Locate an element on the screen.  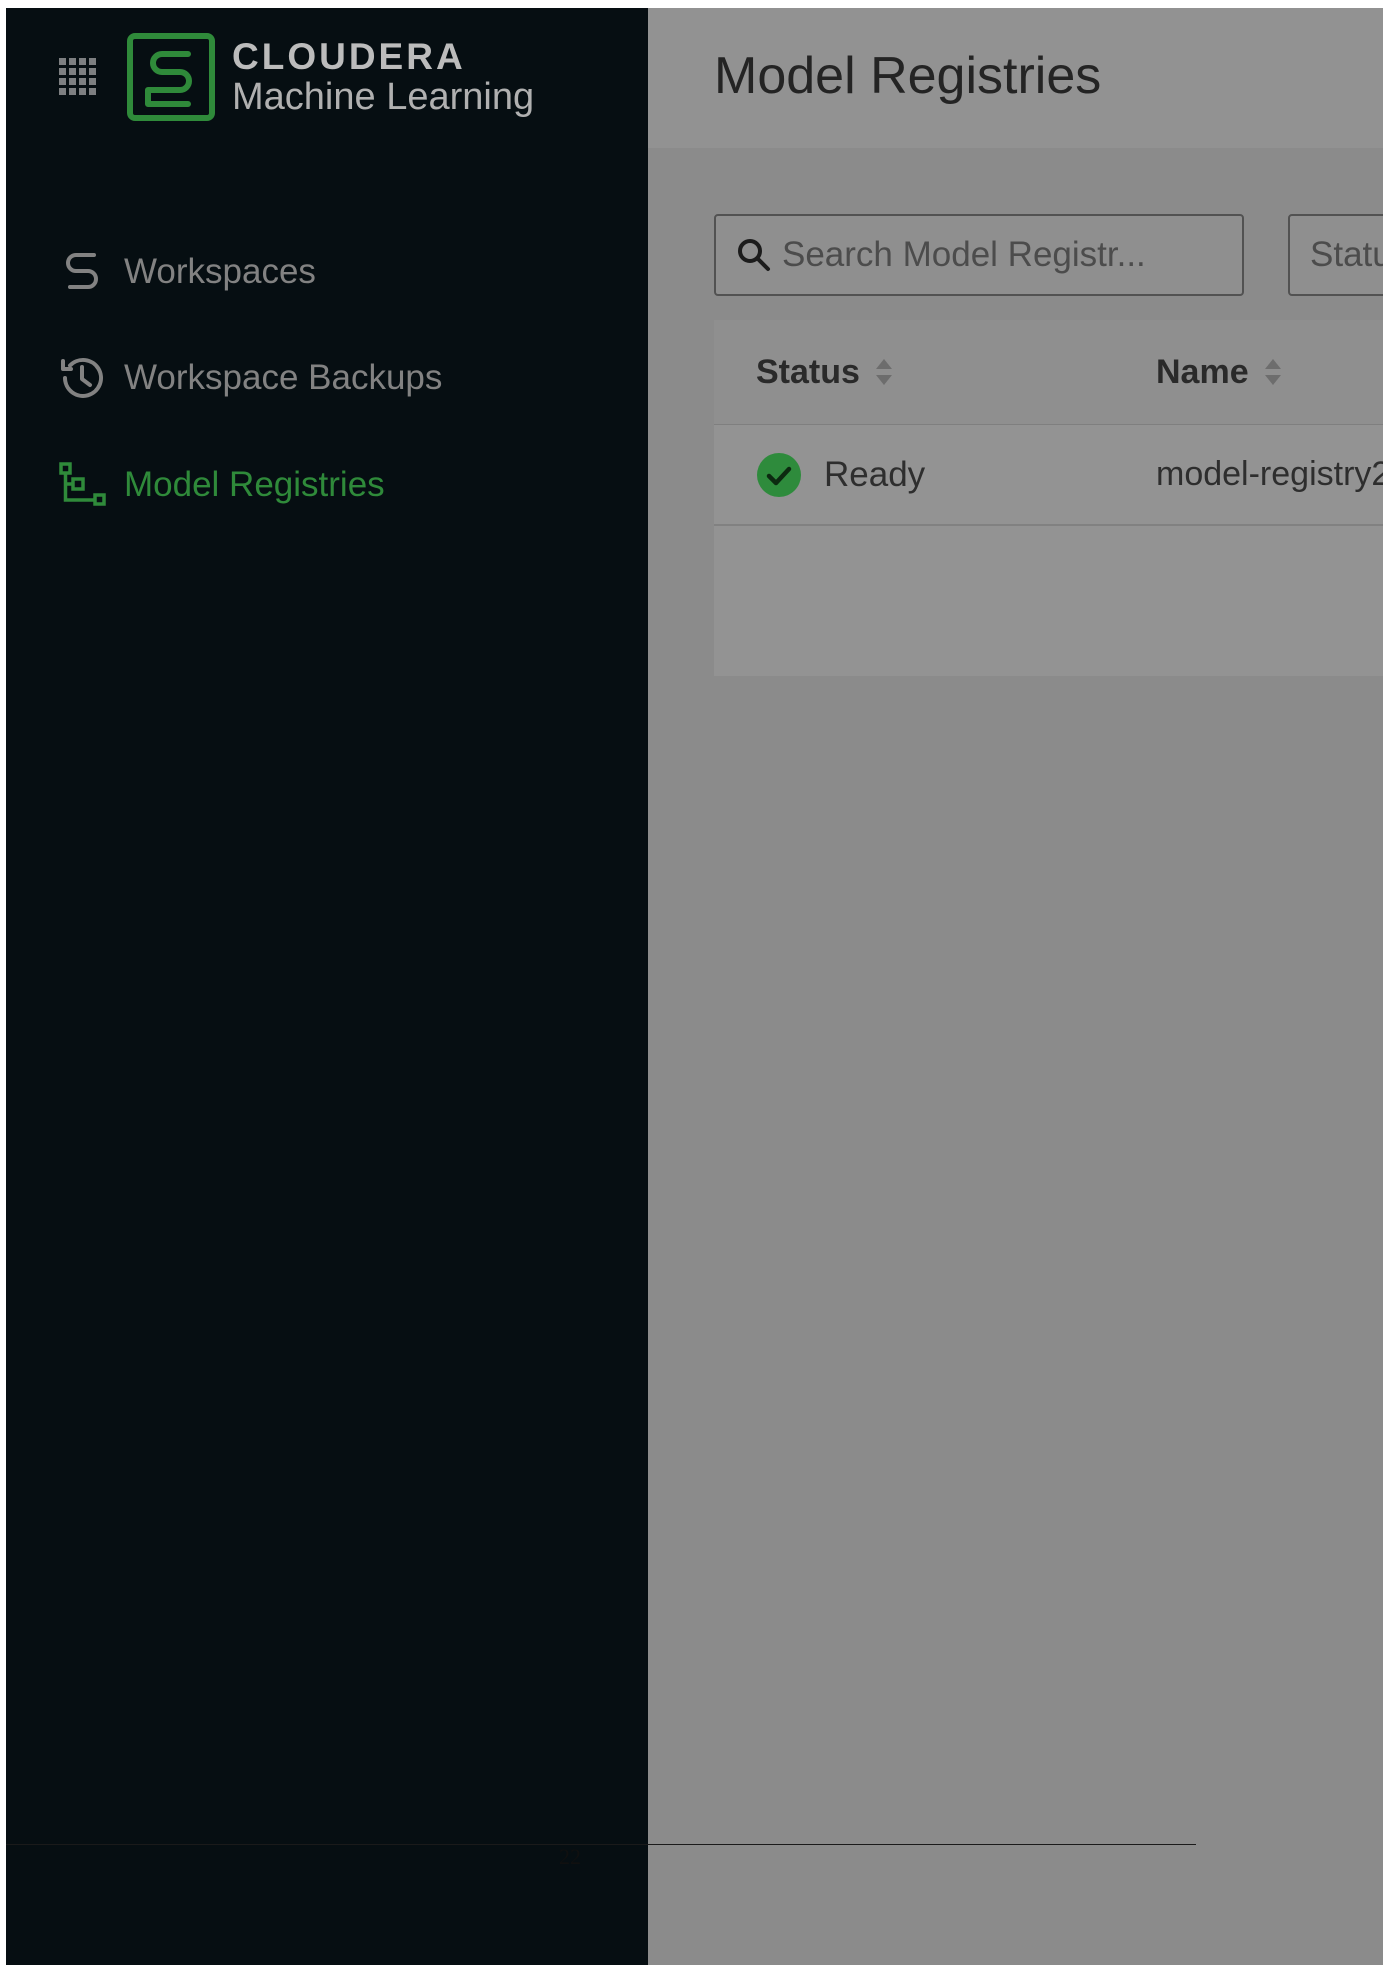
workspaces-icon is located at coordinates (82, 272).